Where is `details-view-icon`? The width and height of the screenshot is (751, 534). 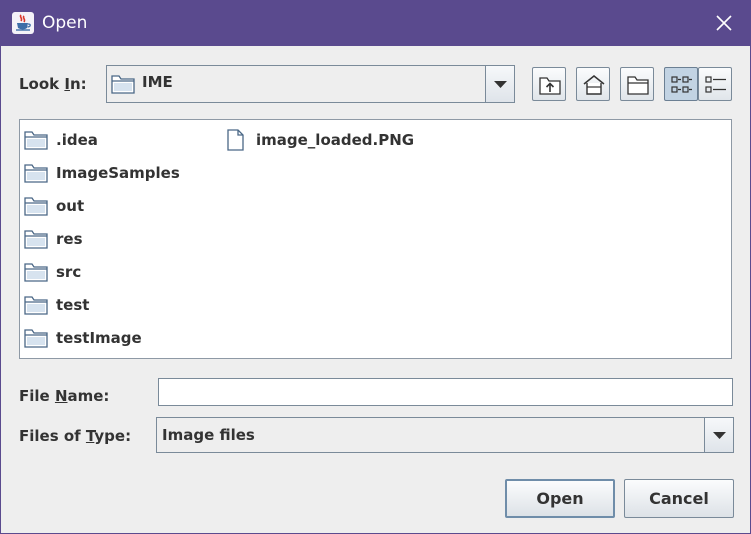
details-view-icon is located at coordinates (715, 84).